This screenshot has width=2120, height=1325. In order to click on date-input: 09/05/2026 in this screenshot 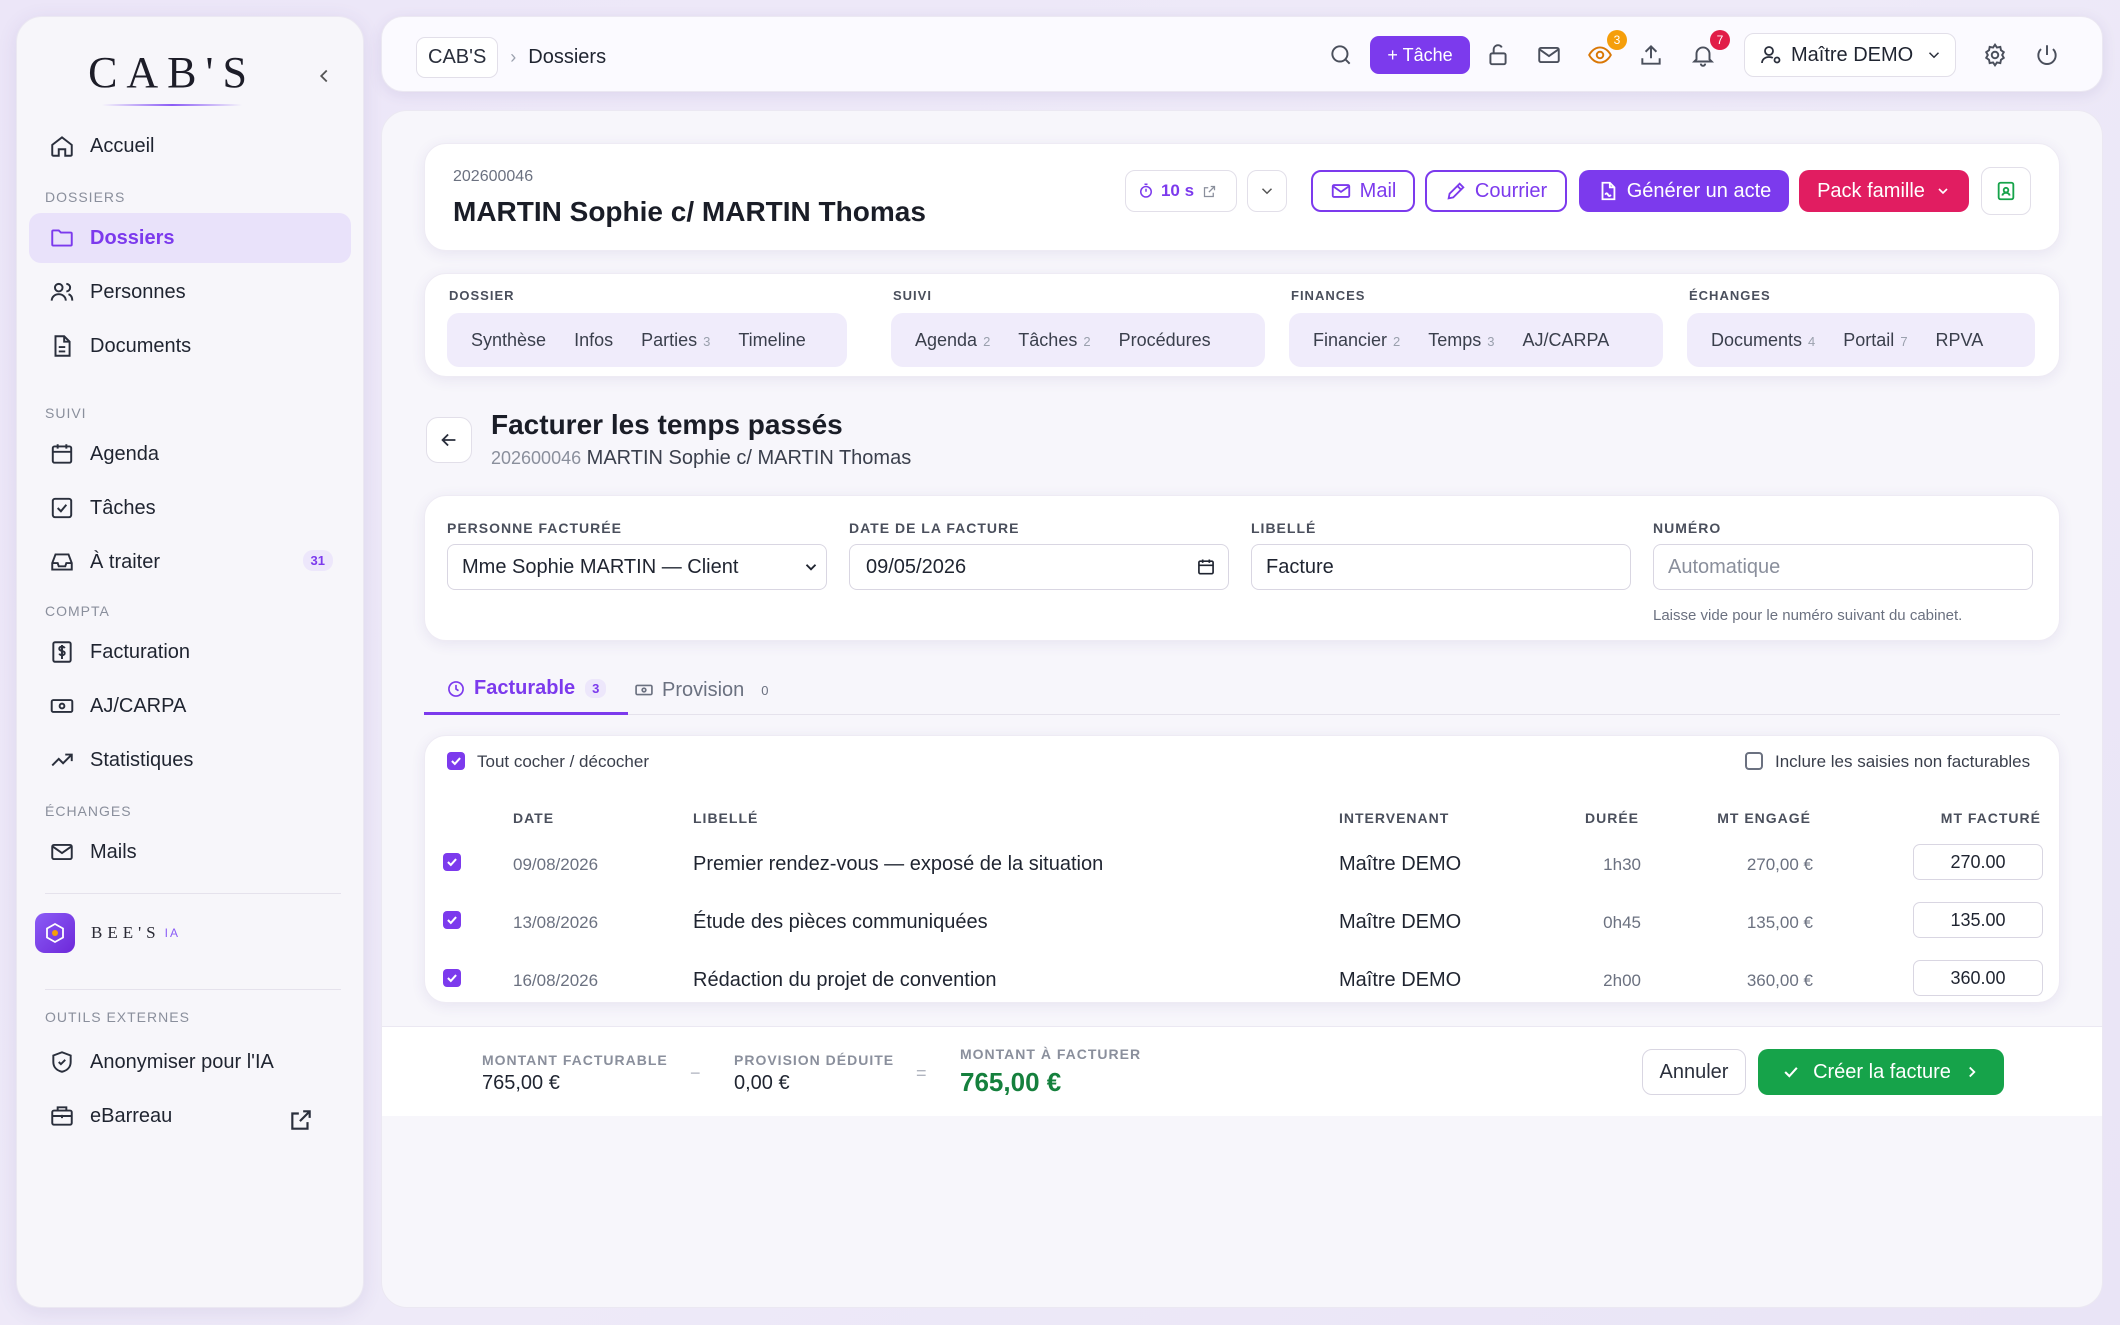, I will do `click(1039, 567)`.